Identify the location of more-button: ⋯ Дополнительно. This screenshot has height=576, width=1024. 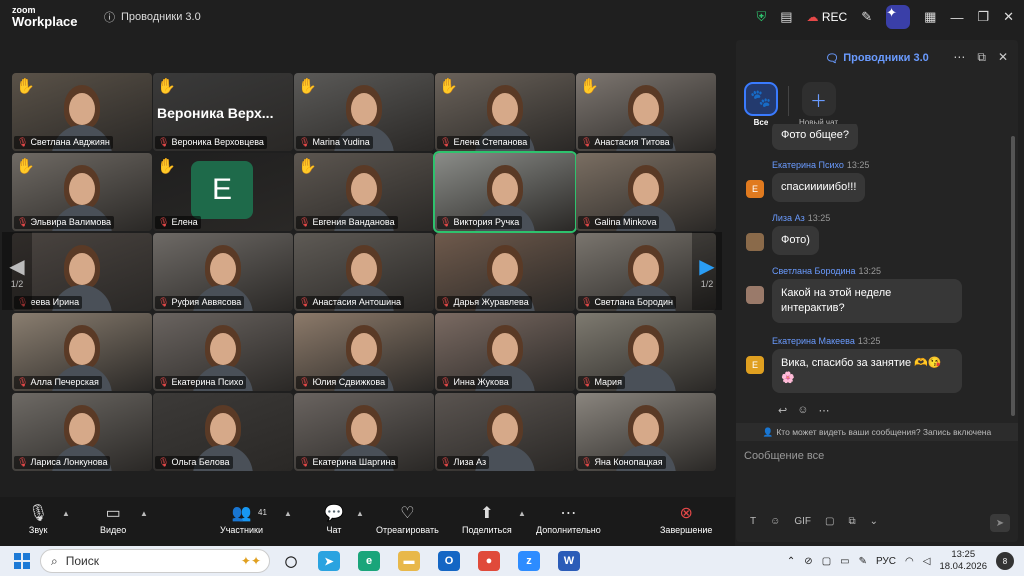
(568, 519).